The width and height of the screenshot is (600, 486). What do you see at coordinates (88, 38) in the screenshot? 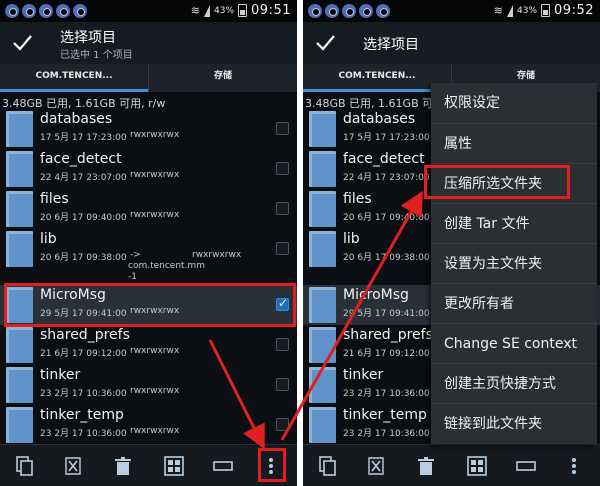
I see `page-title: 选择项目` at bounding box center [88, 38].